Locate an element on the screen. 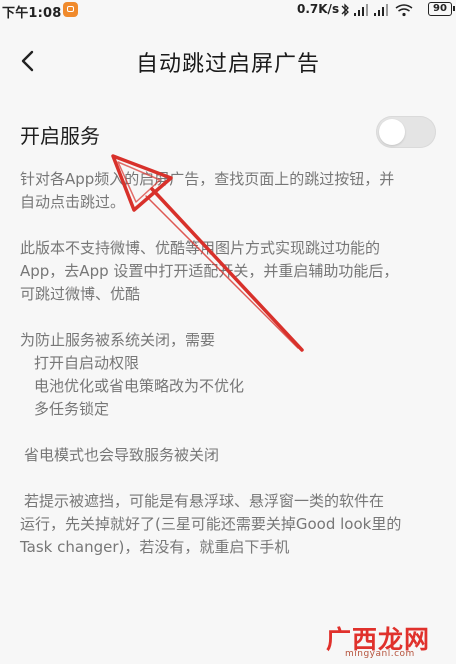 This screenshot has height=664, width=456. service-label: 开启服务 is located at coordinates (60, 136).